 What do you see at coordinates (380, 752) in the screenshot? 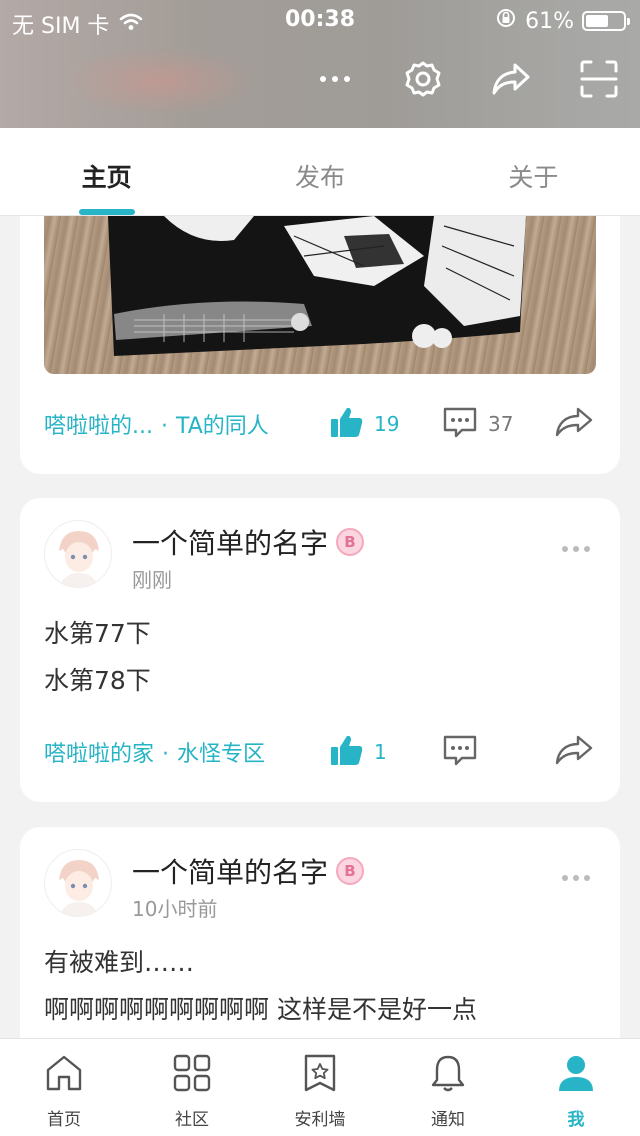
I see `like-count: 1` at bounding box center [380, 752].